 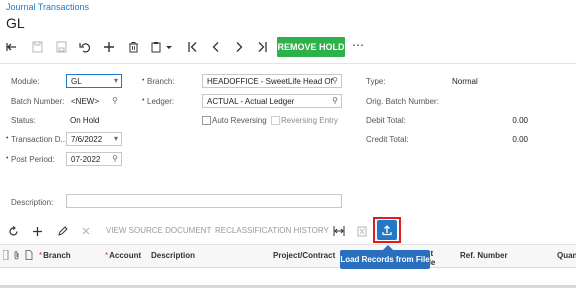 I want to click on column-project-contract: Project/Contract, so click(x=304, y=255).